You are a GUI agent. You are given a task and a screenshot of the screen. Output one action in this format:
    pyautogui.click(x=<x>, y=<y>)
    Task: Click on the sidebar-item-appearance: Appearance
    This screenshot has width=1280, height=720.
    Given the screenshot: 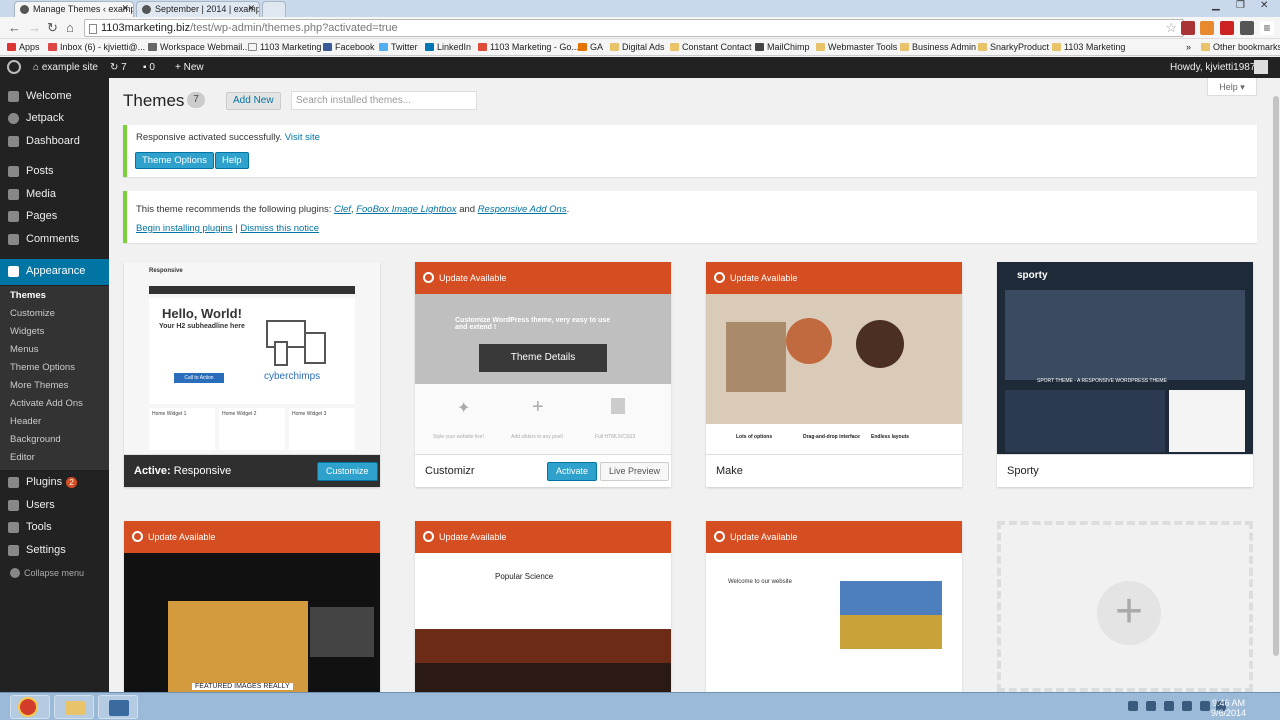 What is the action you would take?
    pyautogui.click(x=54, y=272)
    